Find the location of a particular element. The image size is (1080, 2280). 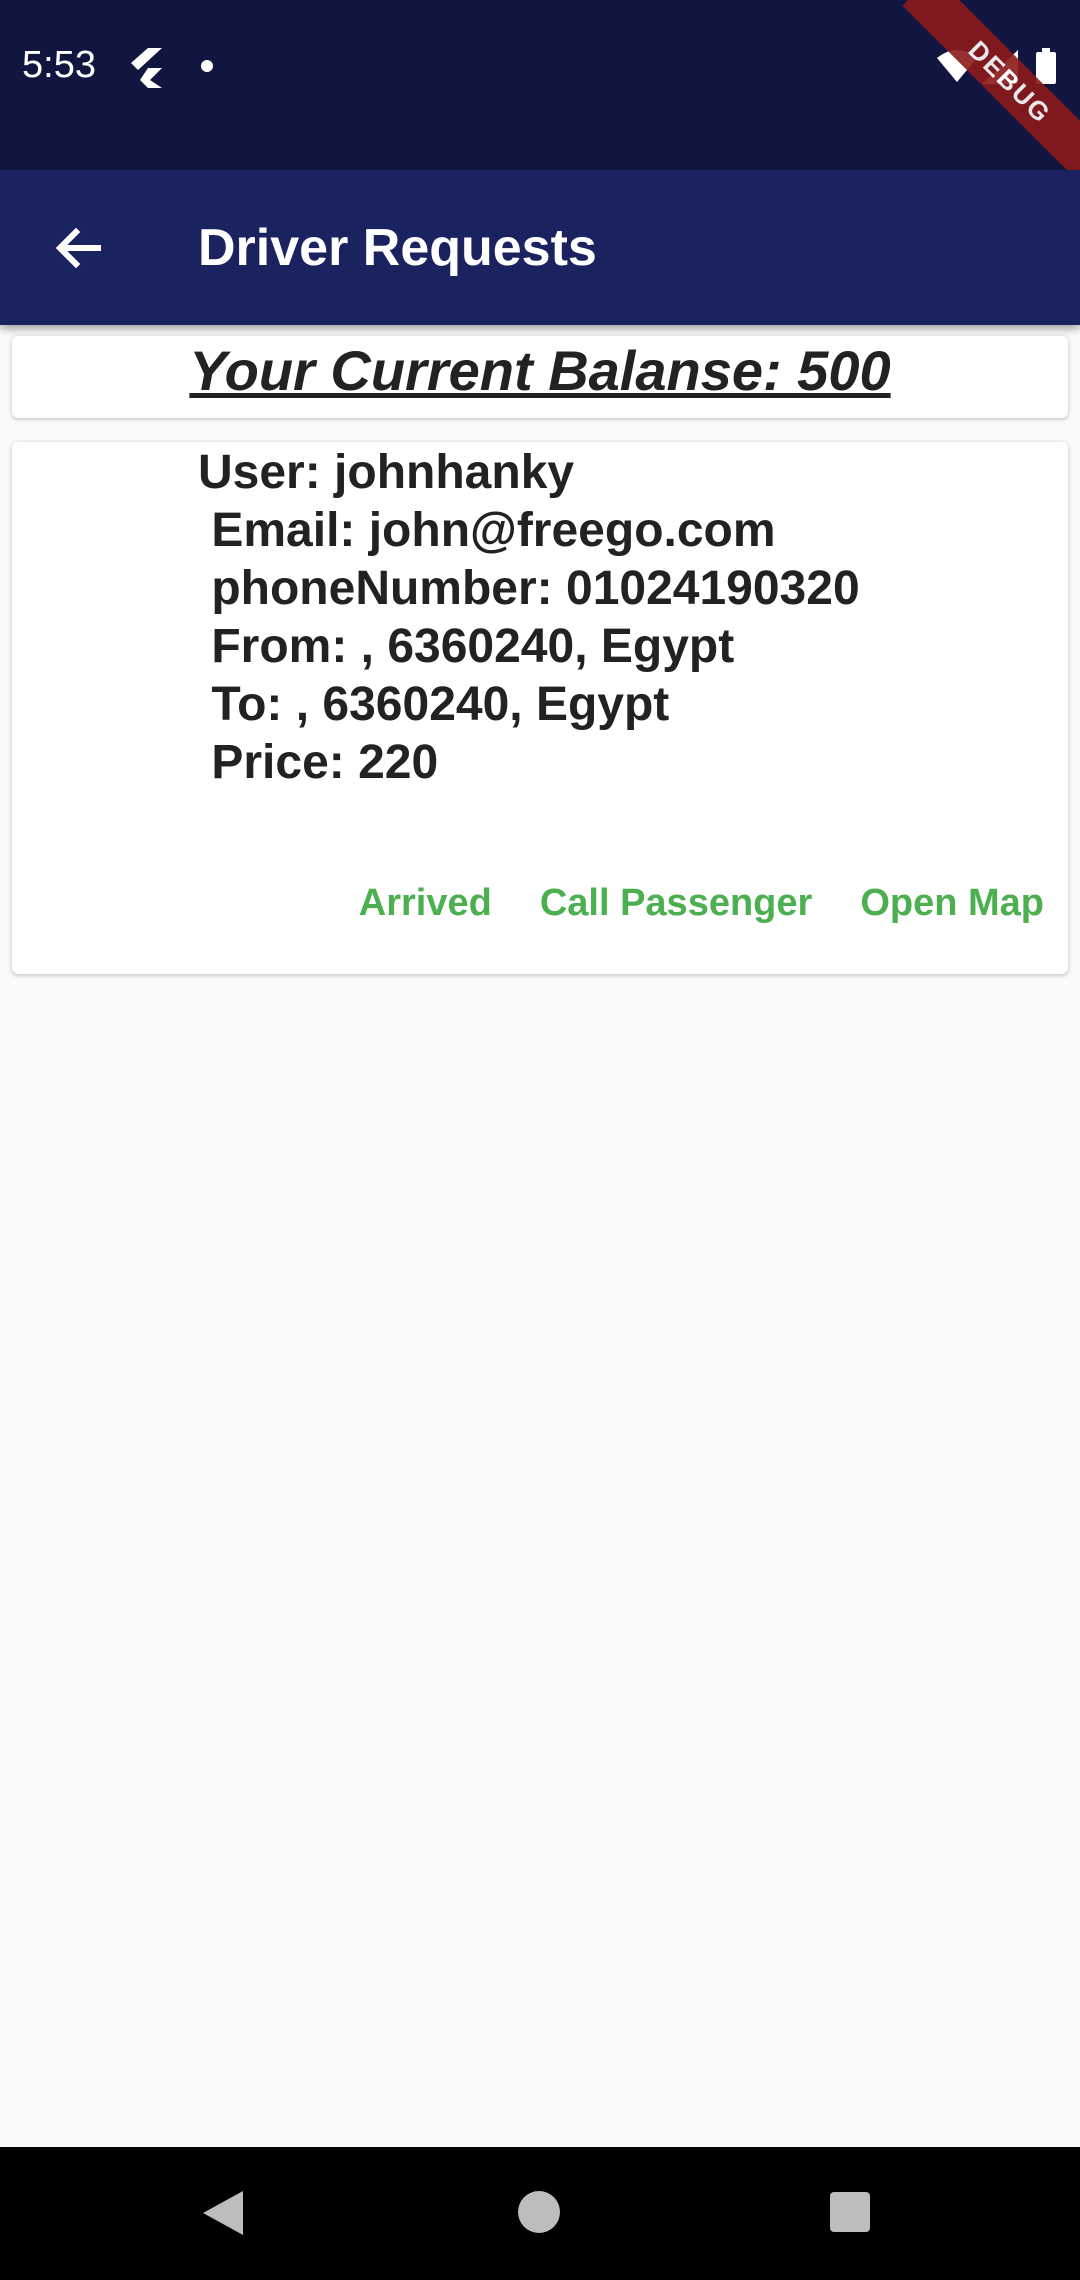

page-title: Driver Requests is located at coordinates (397, 248).